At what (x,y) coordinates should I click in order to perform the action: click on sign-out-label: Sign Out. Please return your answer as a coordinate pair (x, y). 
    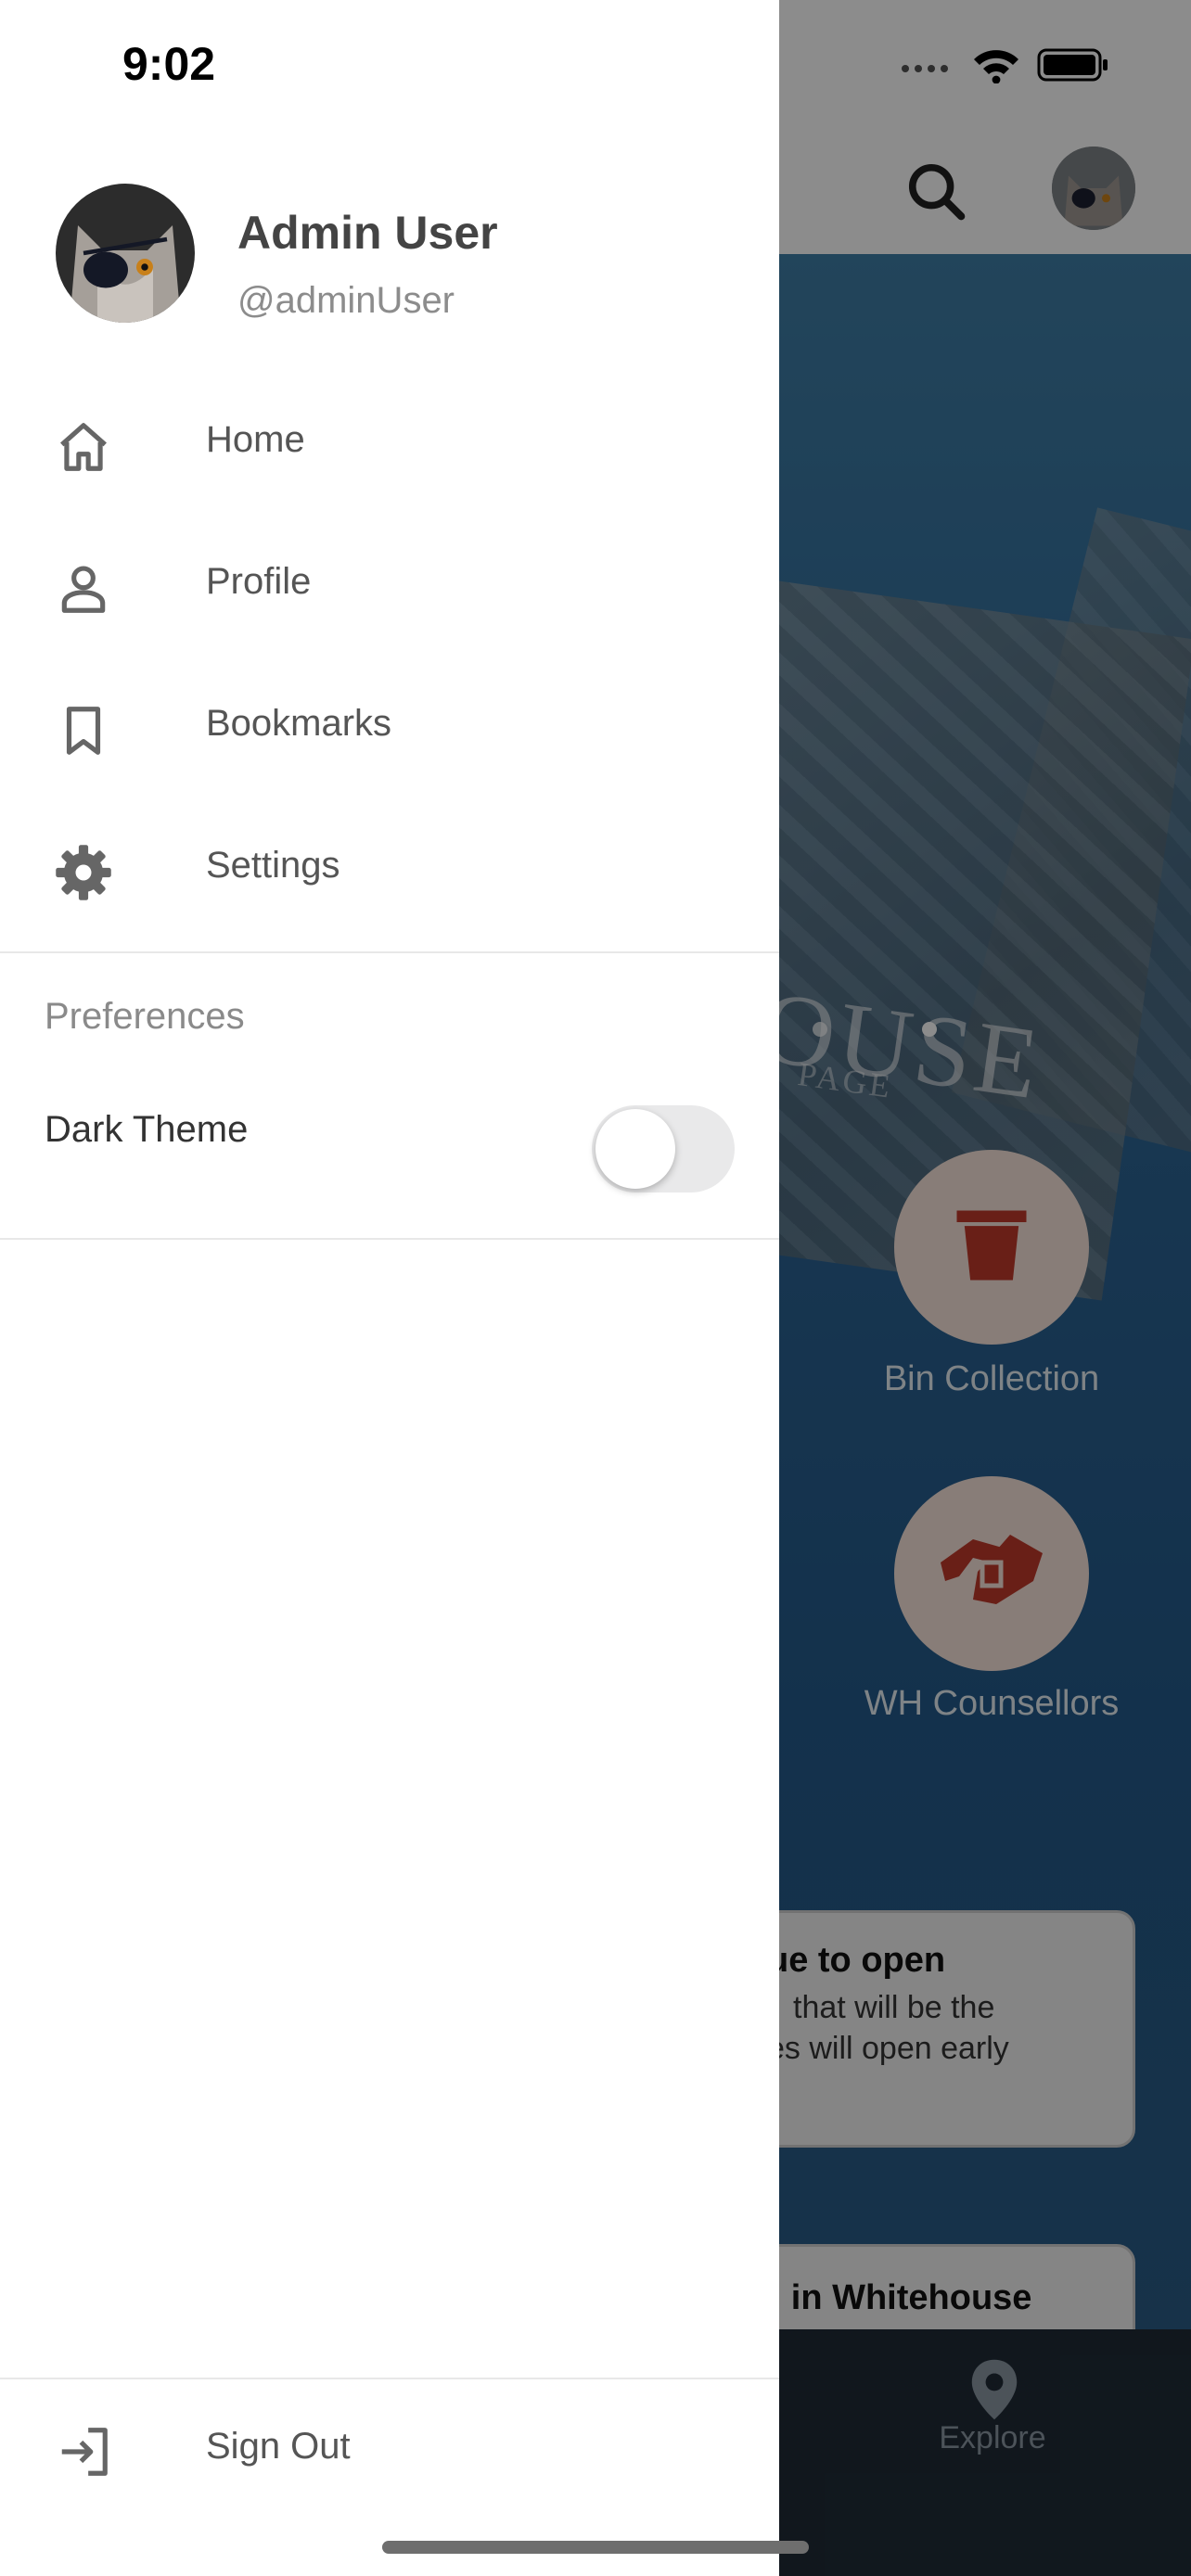
    Looking at the image, I should click on (278, 2446).